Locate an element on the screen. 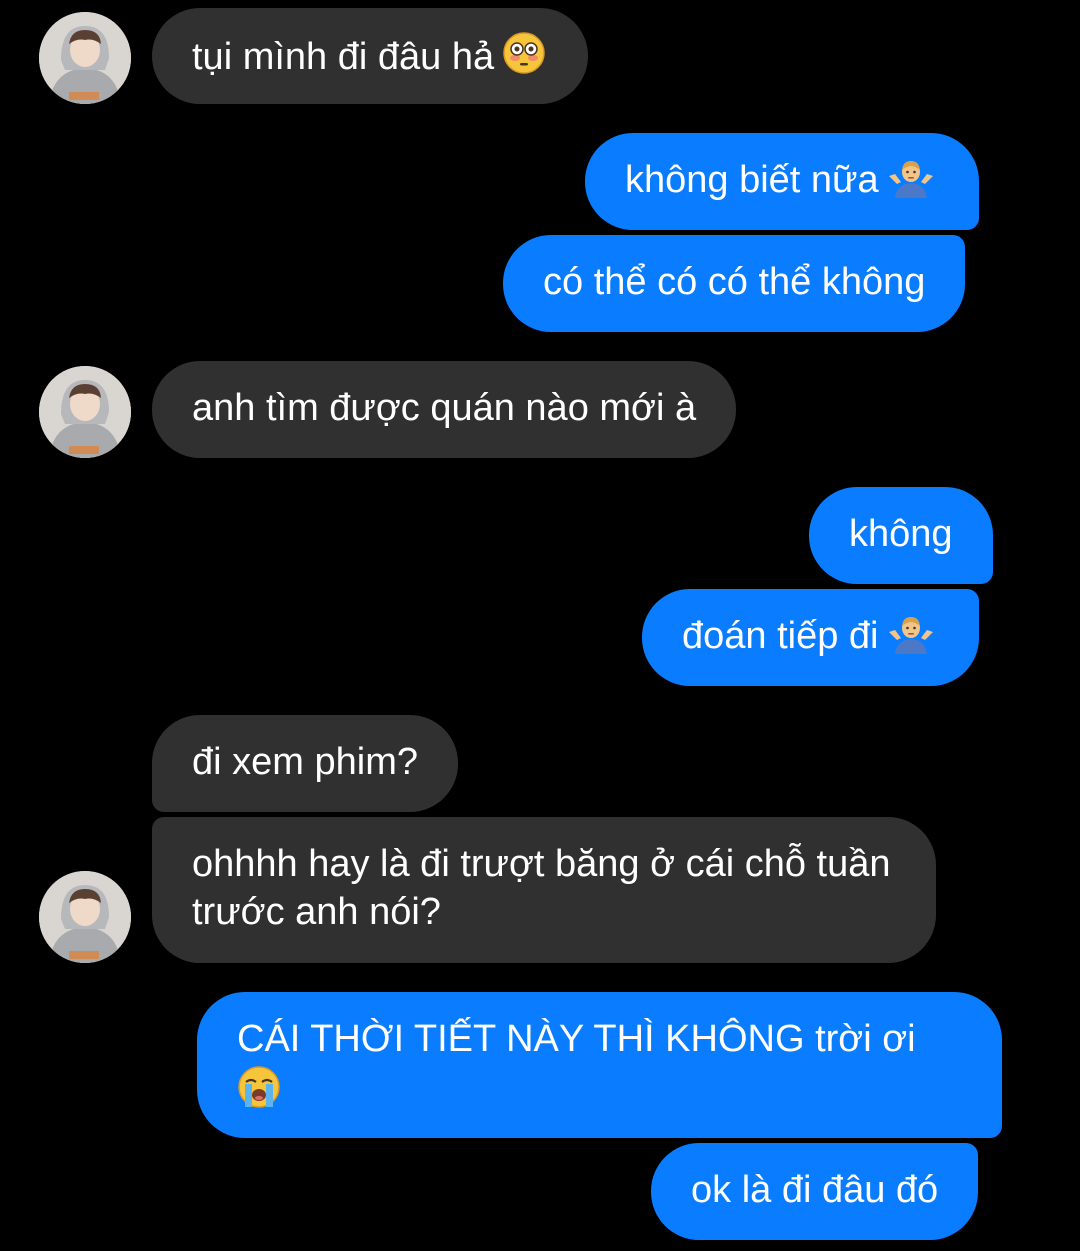 The width and height of the screenshot is (1080, 1251). message-text: CÁI THỜI TIẾT NÀY THÌ KHÔNG trời ơi is located at coordinates (576, 1039).